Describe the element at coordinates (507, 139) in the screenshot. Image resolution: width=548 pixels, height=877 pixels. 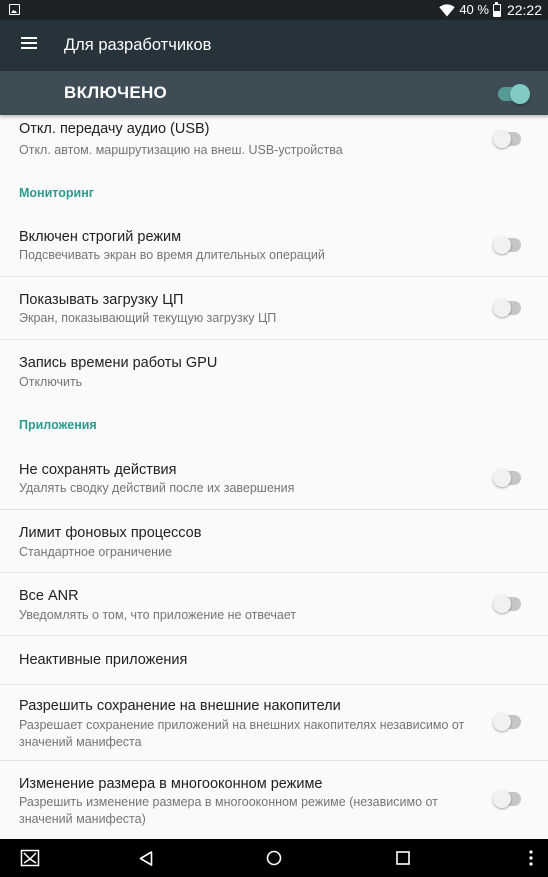
I see `usb-audio-toggle` at that location.